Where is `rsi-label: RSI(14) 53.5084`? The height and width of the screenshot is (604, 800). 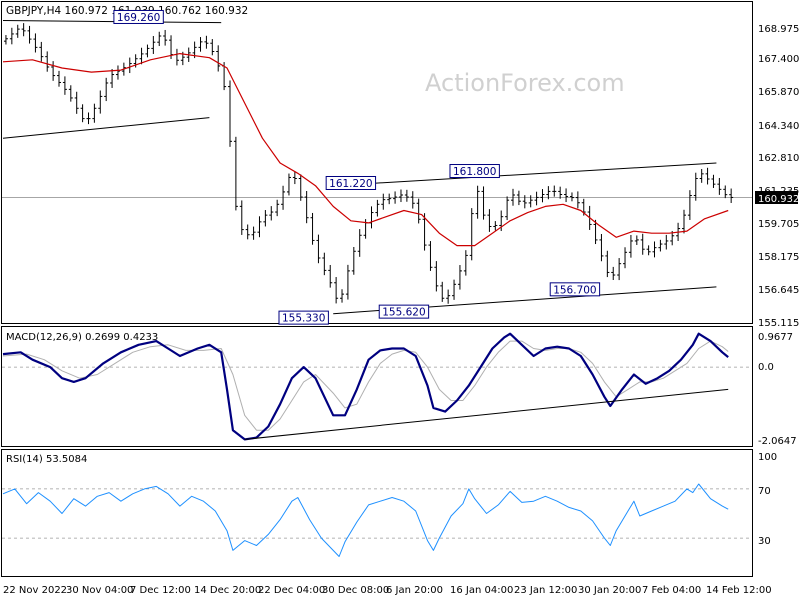
rsi-label: RSI(14) 53.5084 is located at coordinates (46, 459).